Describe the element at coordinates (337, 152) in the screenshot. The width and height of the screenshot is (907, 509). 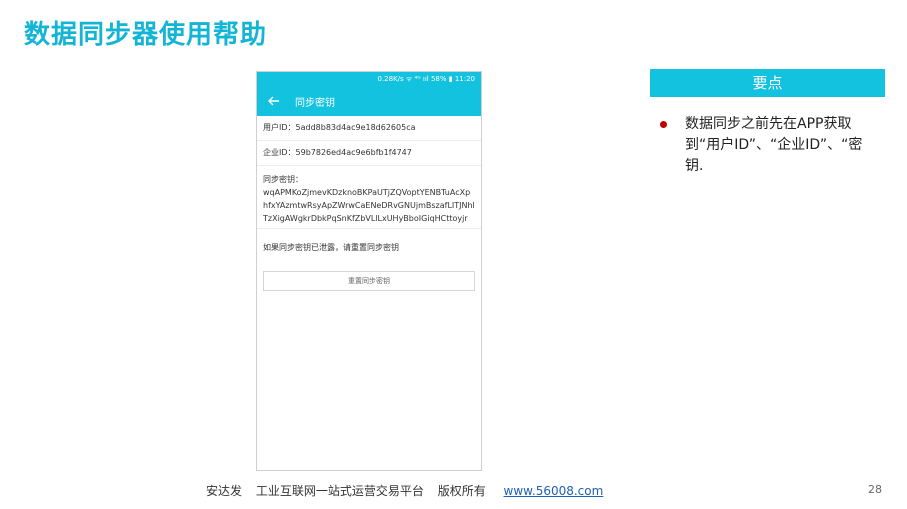
I see `company-id-text: 企业ID：59b7826ed4ac9e6bfb1f4747` at that location.